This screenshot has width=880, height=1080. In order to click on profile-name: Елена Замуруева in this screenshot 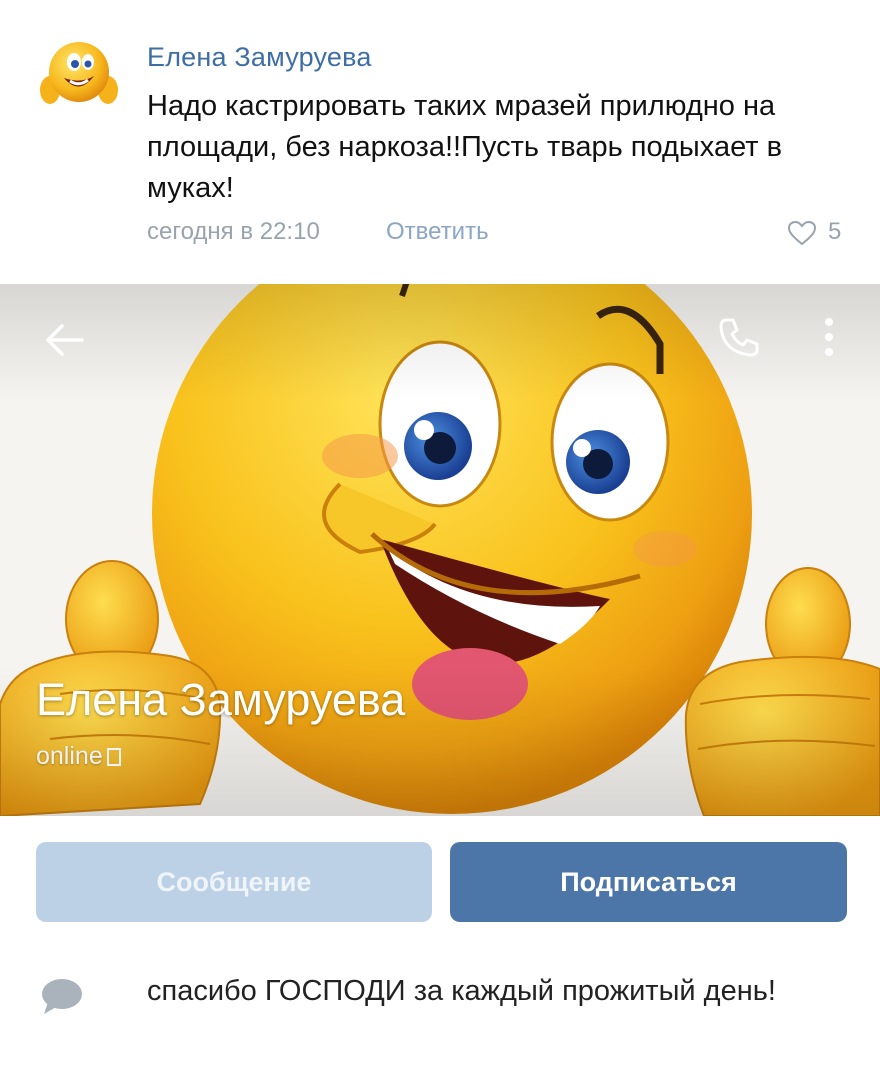, I will do `click(221, 699)`.